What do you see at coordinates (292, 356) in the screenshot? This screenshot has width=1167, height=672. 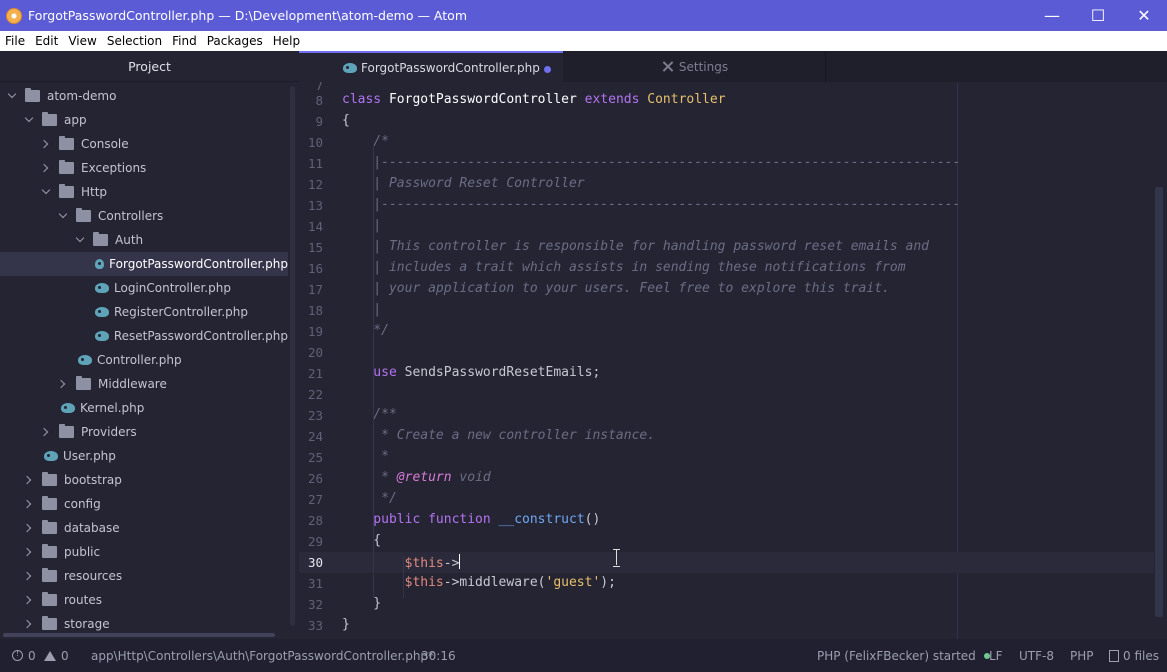 I see `tree-vertical-scrollbar` at bounding box center [292, 356].